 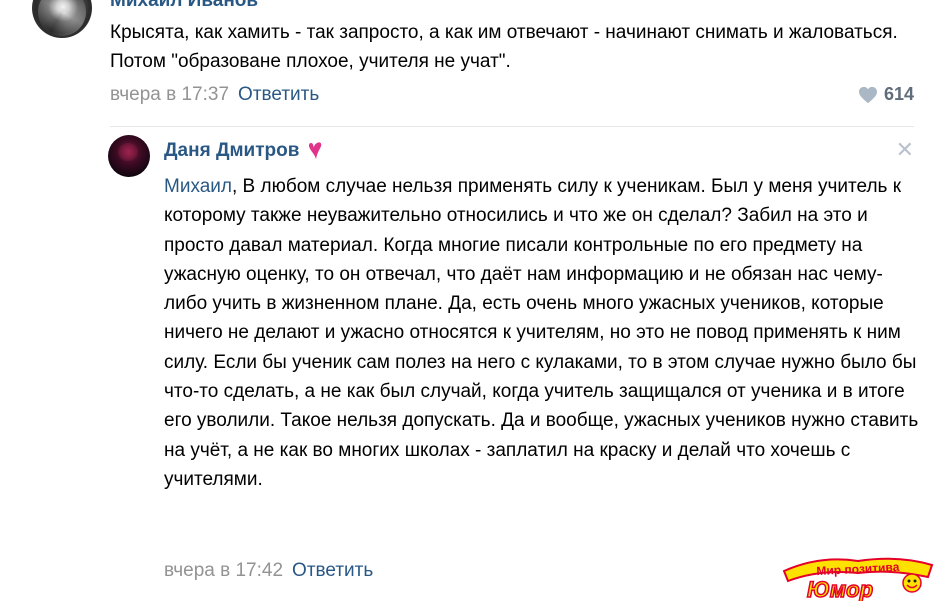 What do you see at coordinates (198, 186) in the screenshot?
I see `mention-link: Михаил` at bounding box center [198, 186].